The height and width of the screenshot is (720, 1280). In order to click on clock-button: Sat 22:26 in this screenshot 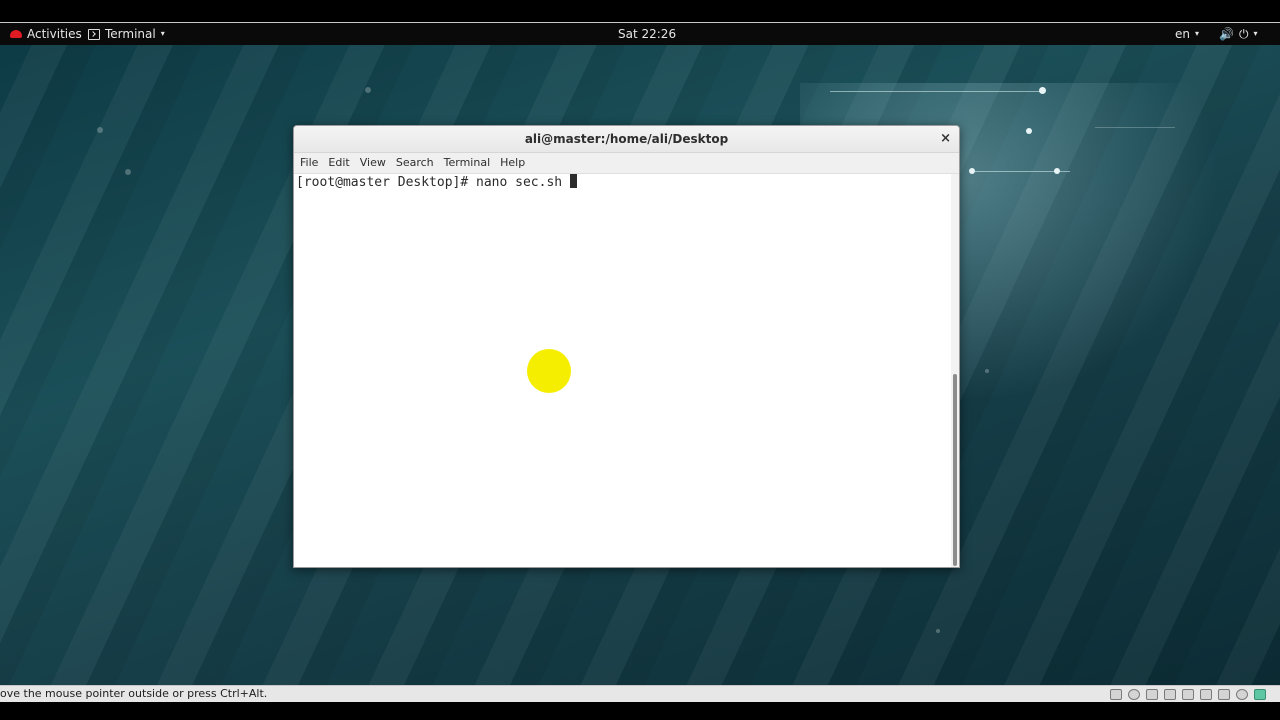, I will do `click(647, 34)`.